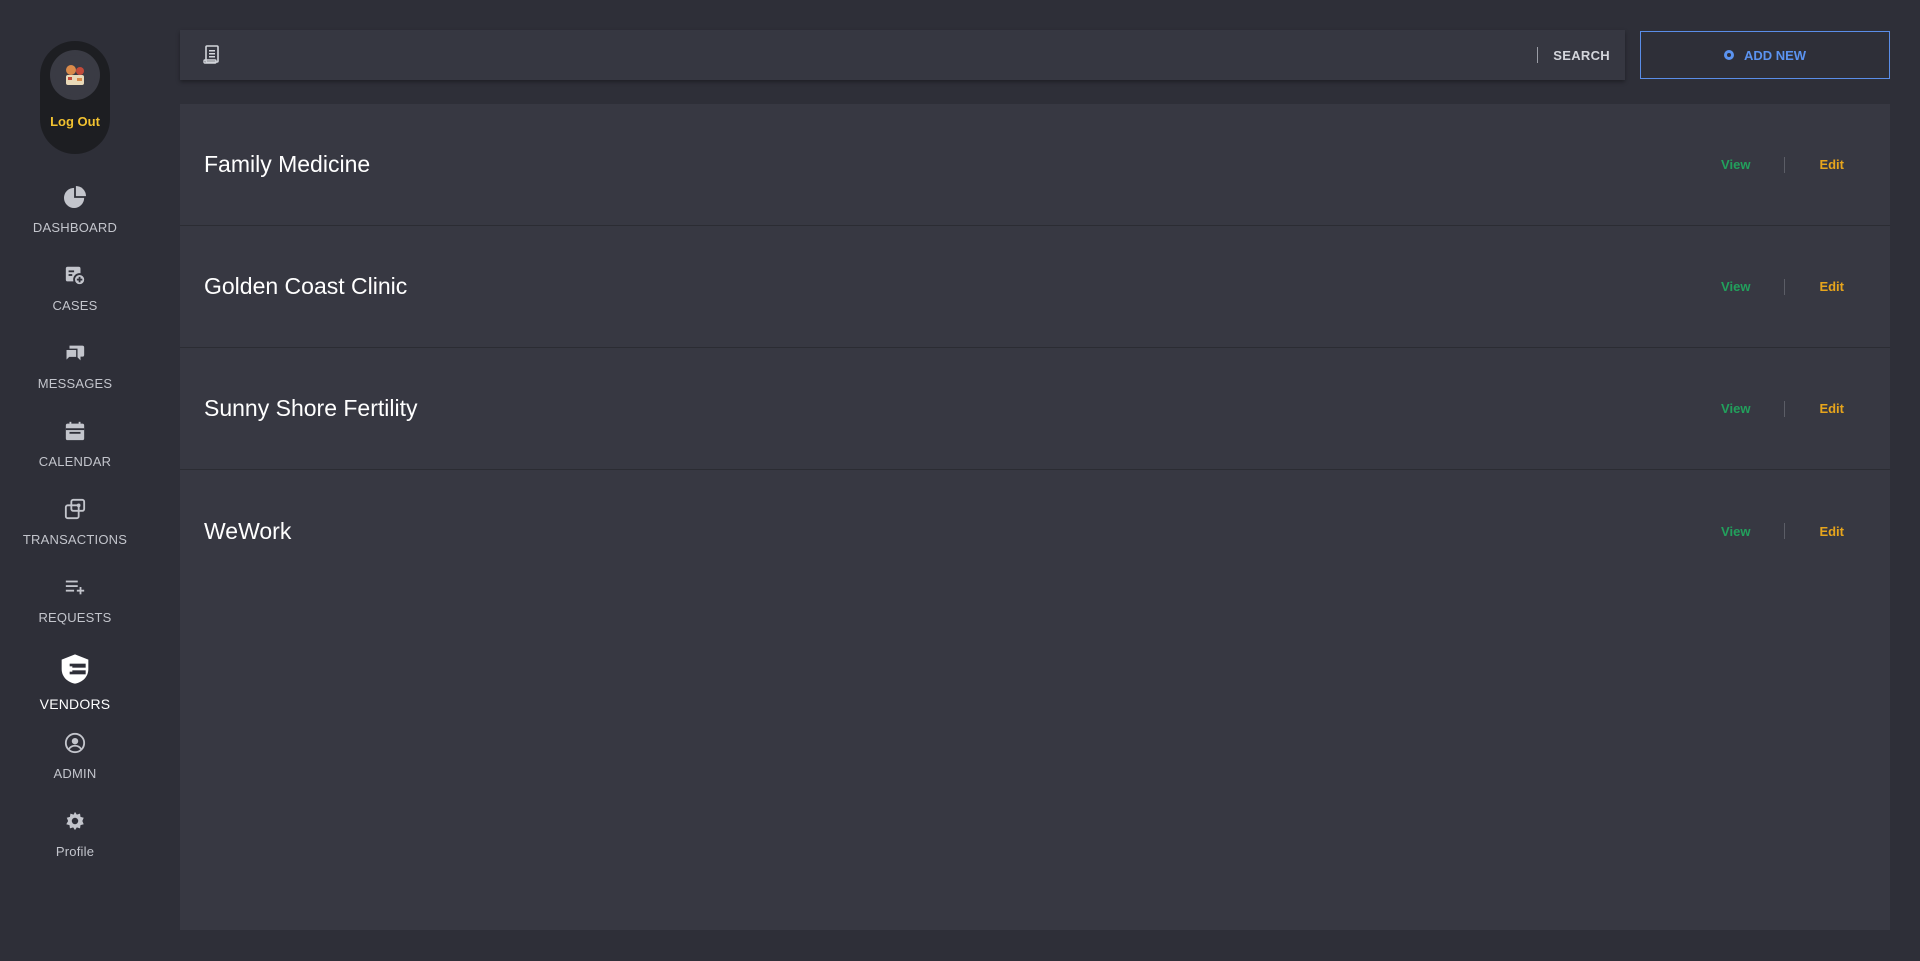  Describe the element at coordinates (75, 121) in the screenshot. I see `logout-button: Log Out` at that location.